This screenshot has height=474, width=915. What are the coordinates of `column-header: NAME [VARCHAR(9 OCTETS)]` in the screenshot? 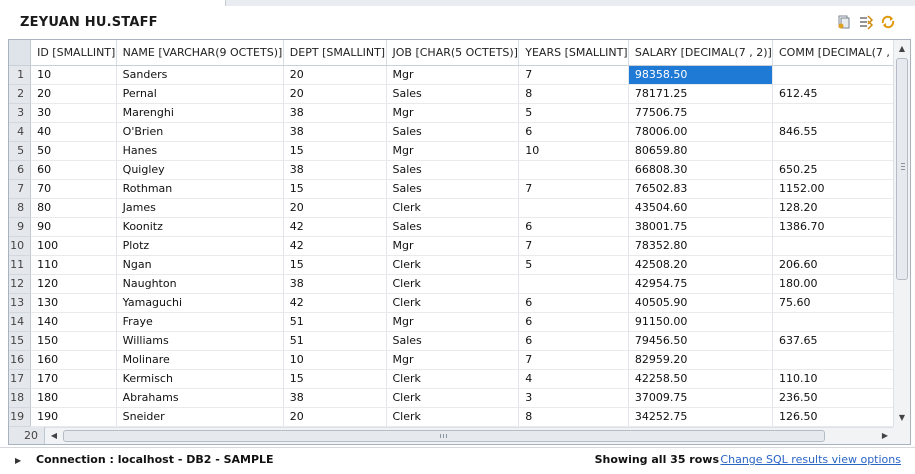 It's located at (200, 53).